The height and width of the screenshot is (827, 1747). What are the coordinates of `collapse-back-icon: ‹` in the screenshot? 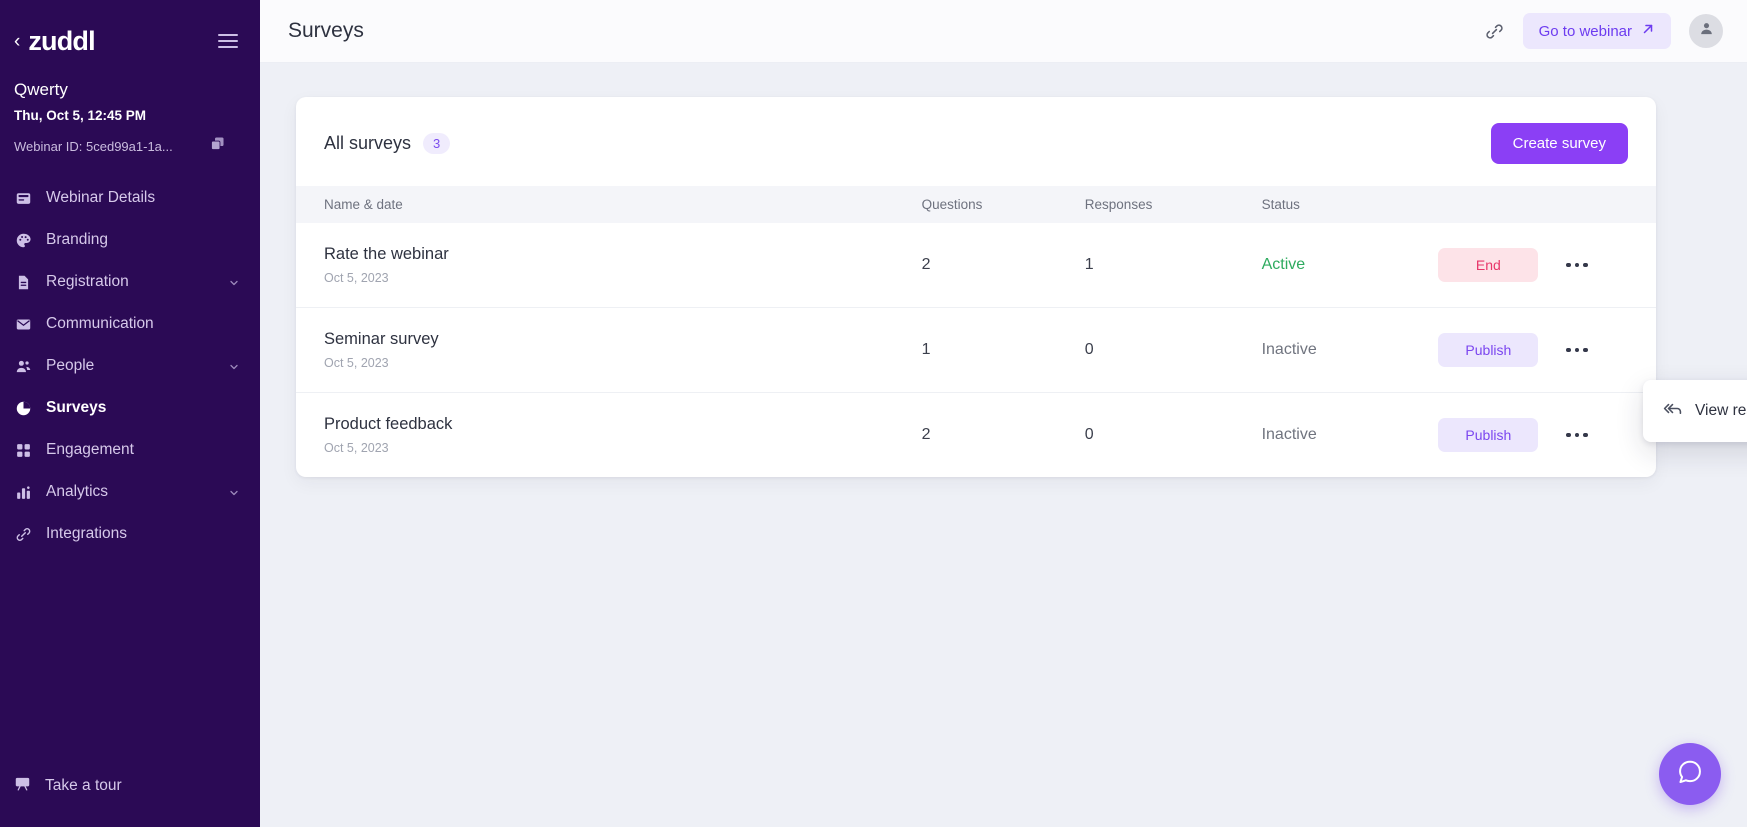 It's located at (17, 41).